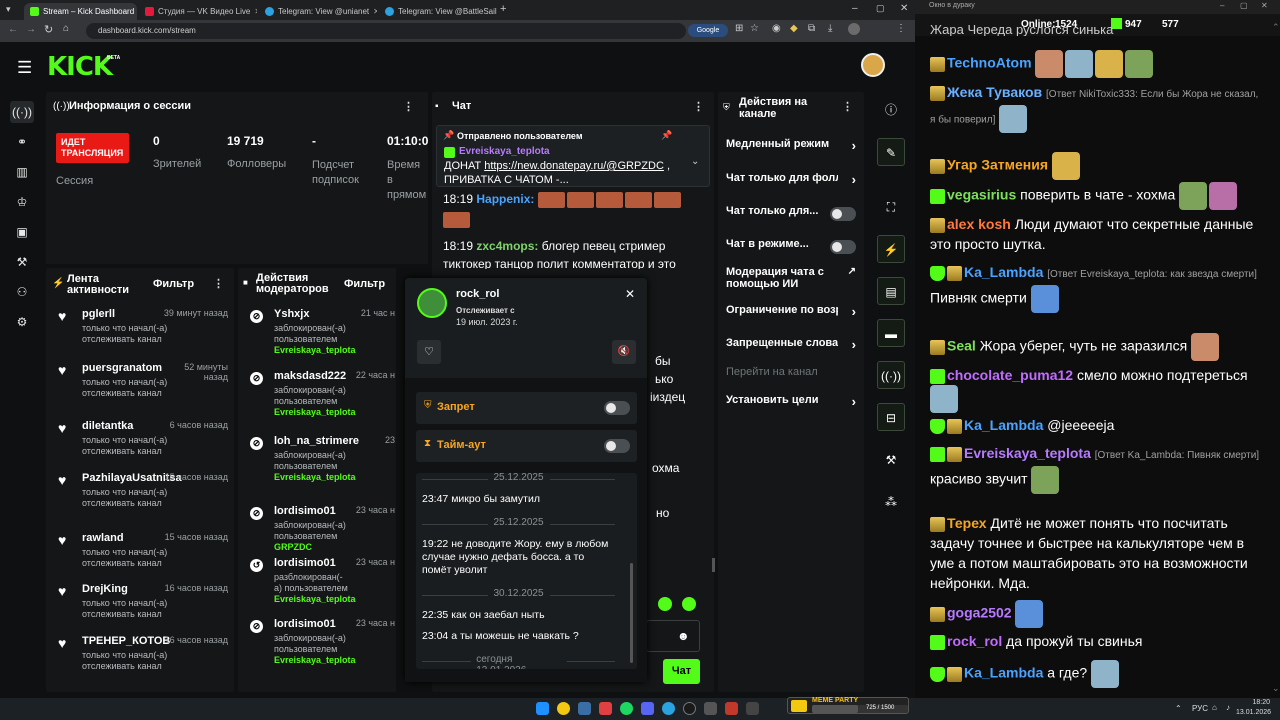 The height and width of the screenshot is (720, 1280). I want to click on steam-icon, so click(584, 708).